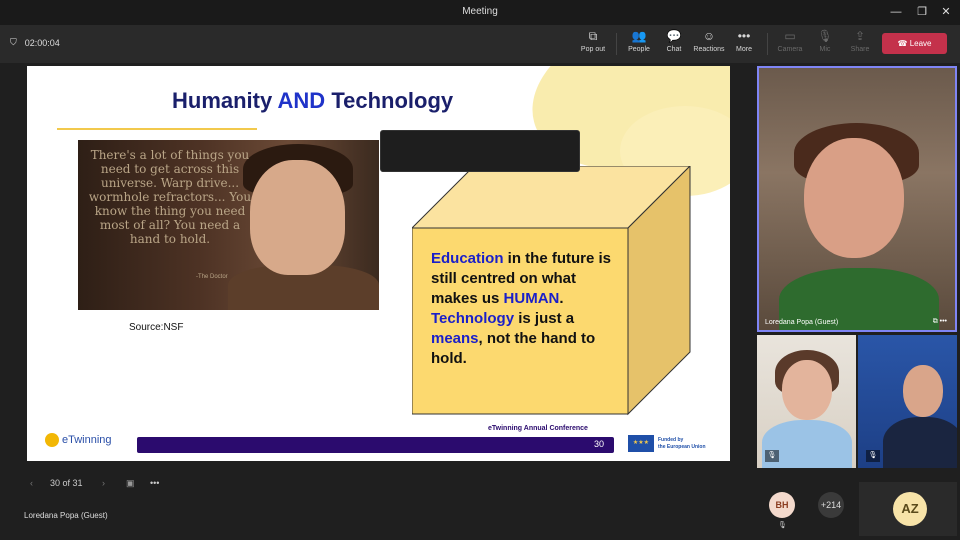  I want to click on eu-flag-icon: ★★★, so click(641, 443).